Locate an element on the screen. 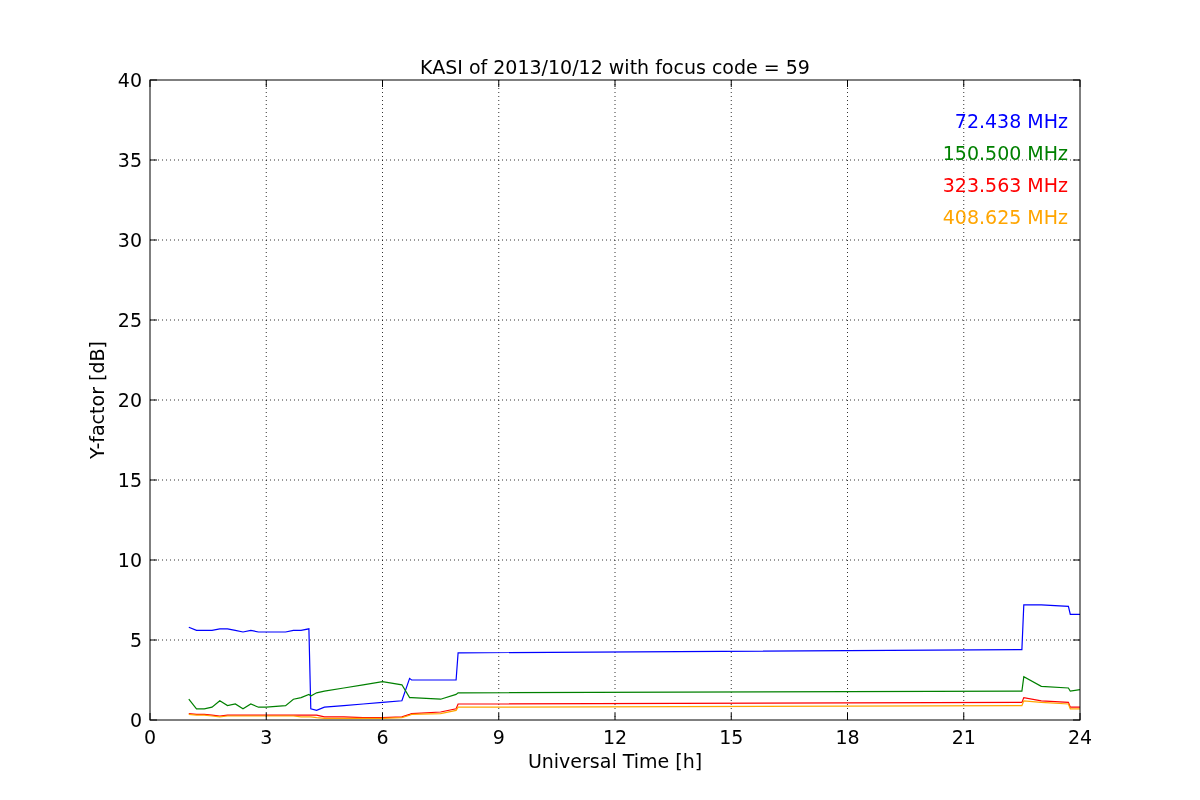  tick-label: 24 is located at coordinates (1080, 737).